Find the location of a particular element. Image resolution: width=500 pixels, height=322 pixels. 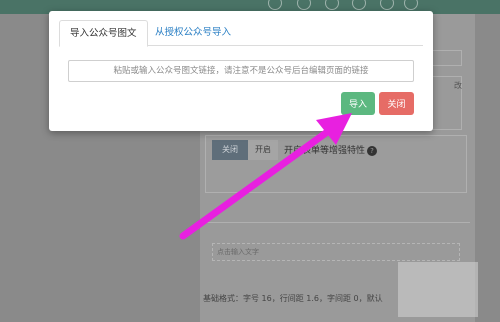

footer-format-text: 基础格式：字号 16，行间距 1.6，字间距 0，默认 is located at coordinates (293, 298).